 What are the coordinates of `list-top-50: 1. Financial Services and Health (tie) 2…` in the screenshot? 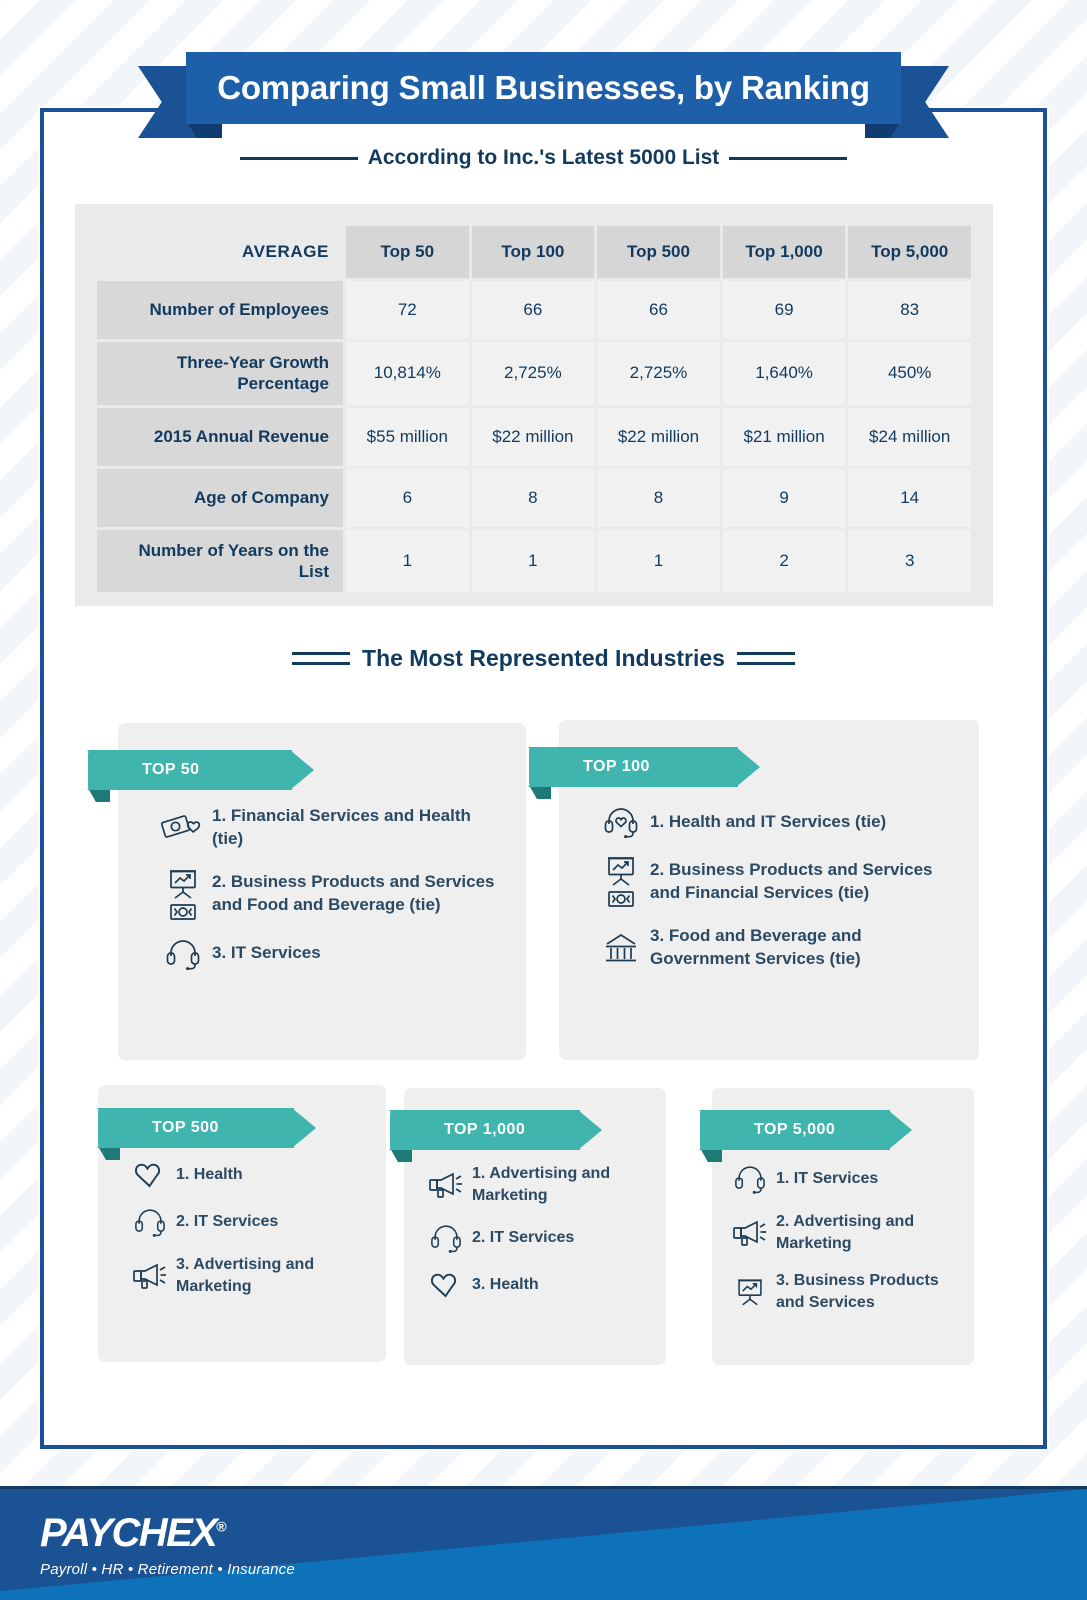 It's located at (328, 895).